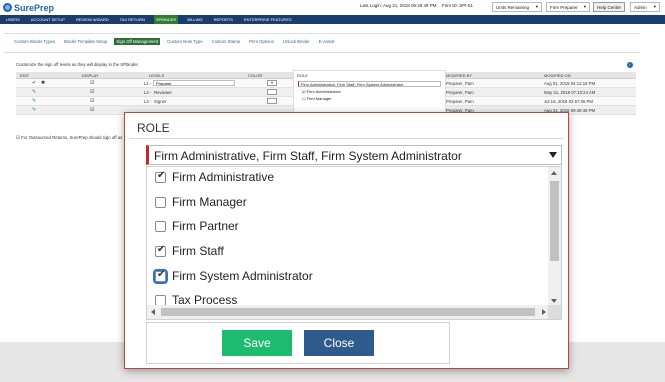  What do you see at coordinates (609, 7) in the screenshot?
I see `help-center-button: Help Center` at bounding box center [609, 7].